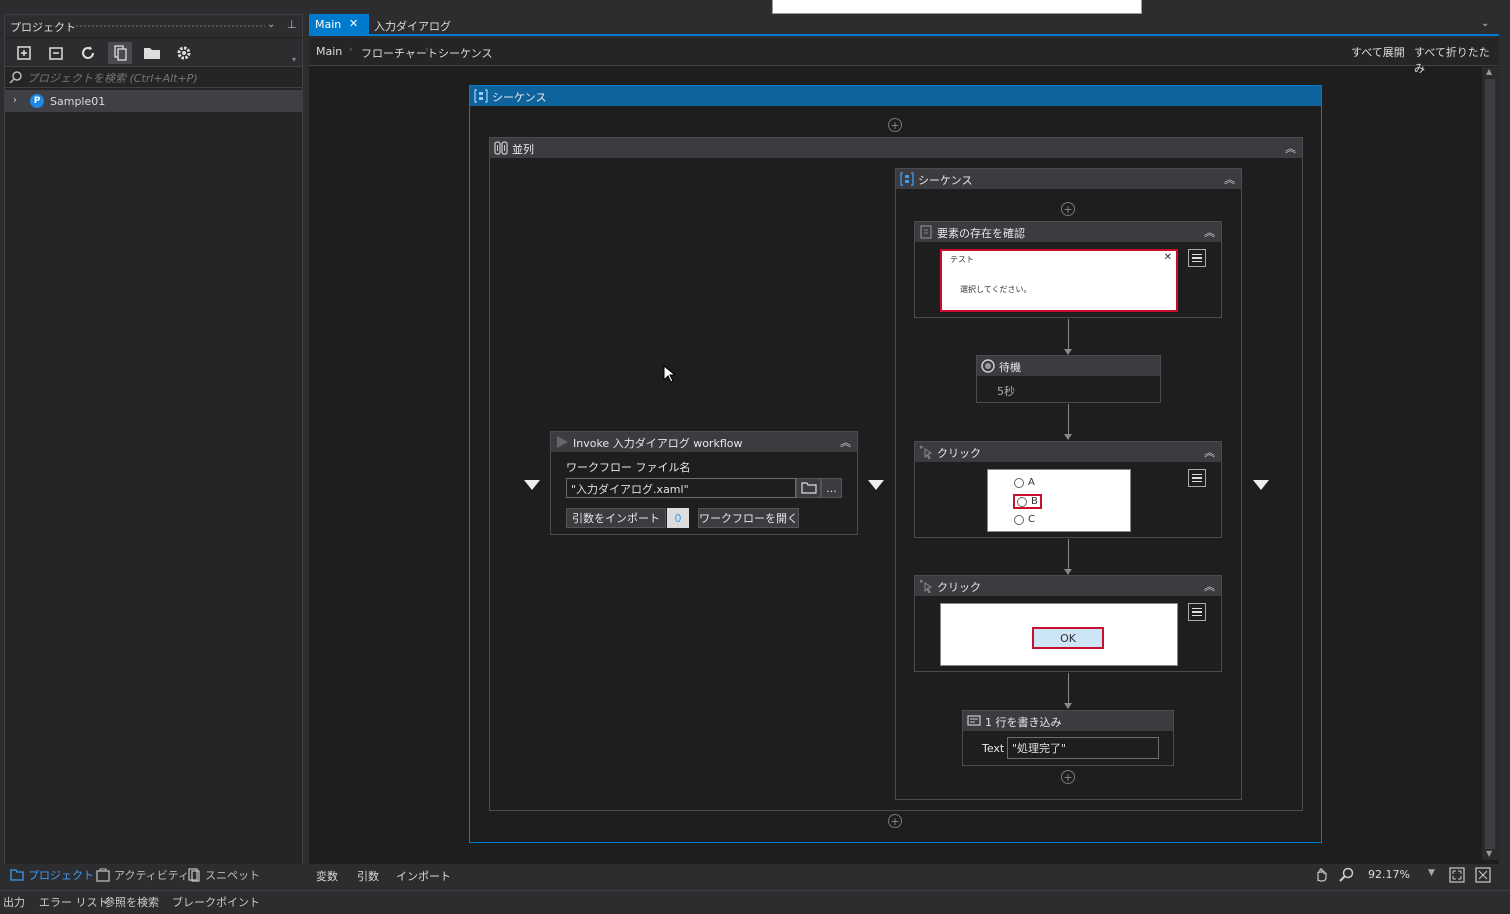 The height and width of the screenshot is (914, 1510). What do you see at coordinates (1059, 500) in the screenshot?
I see `radio-screenshot-preview: A B C` at bounding box center [1059, 500].